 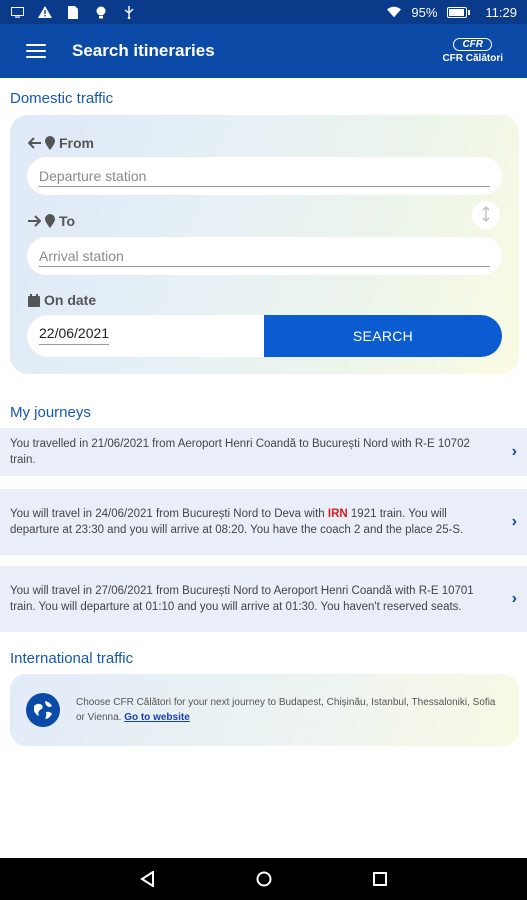 I want to click on recents-icon, so click(x=380, y=879).